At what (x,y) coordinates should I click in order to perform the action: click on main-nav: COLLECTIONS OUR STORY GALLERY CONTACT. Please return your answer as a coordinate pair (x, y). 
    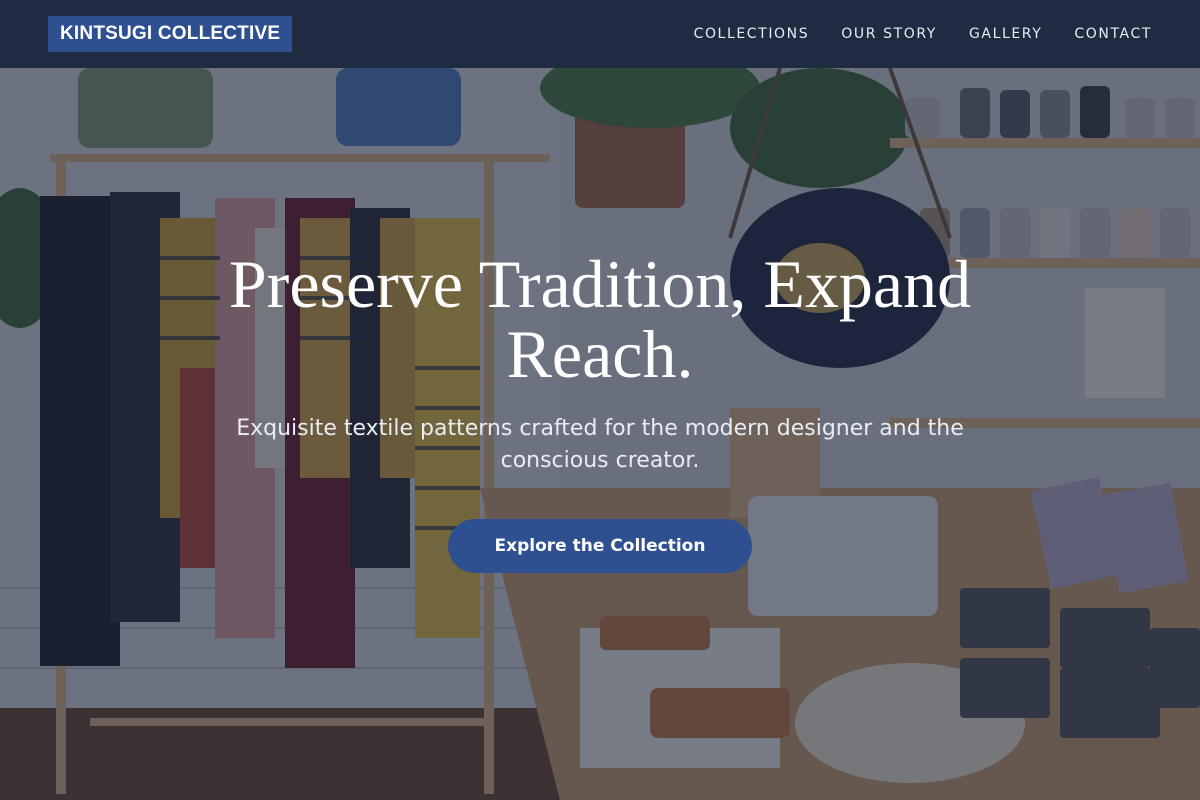
    Looking at the image, I should click on (923, 34).